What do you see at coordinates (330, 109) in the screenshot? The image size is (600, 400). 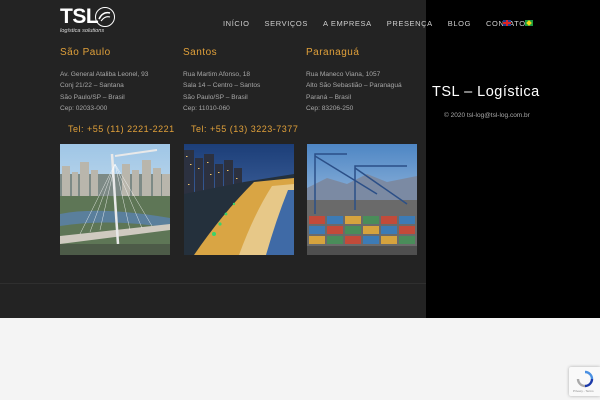 I see `address-line: Cep: 83206-250` at bounding box center [330, 109].